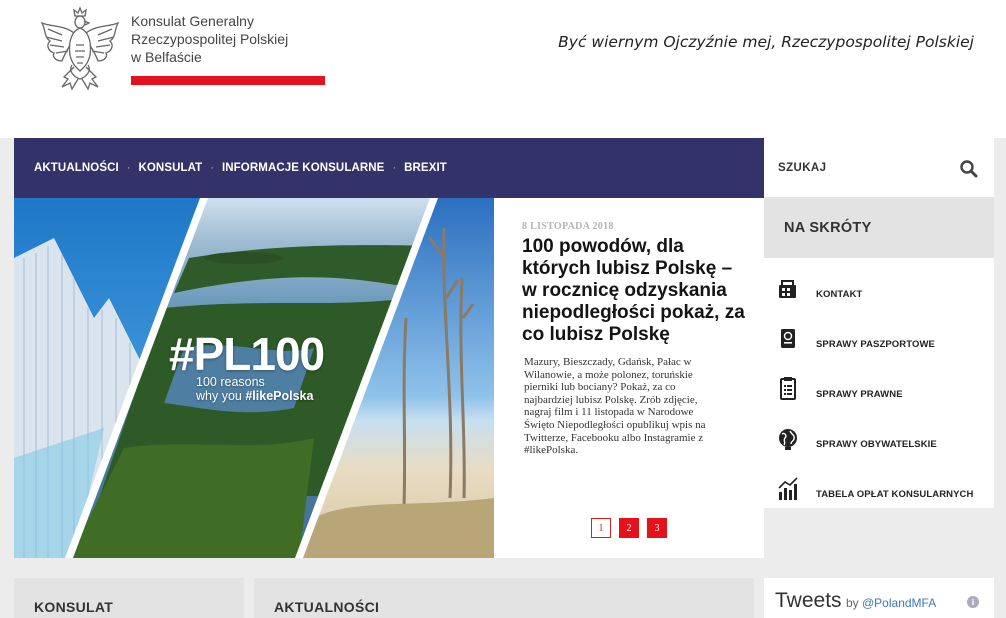 Image resolution: width=1006 pixels, height=618 pixels. I want to click on brand-line-3: w Belfaście, so click(166, 57).